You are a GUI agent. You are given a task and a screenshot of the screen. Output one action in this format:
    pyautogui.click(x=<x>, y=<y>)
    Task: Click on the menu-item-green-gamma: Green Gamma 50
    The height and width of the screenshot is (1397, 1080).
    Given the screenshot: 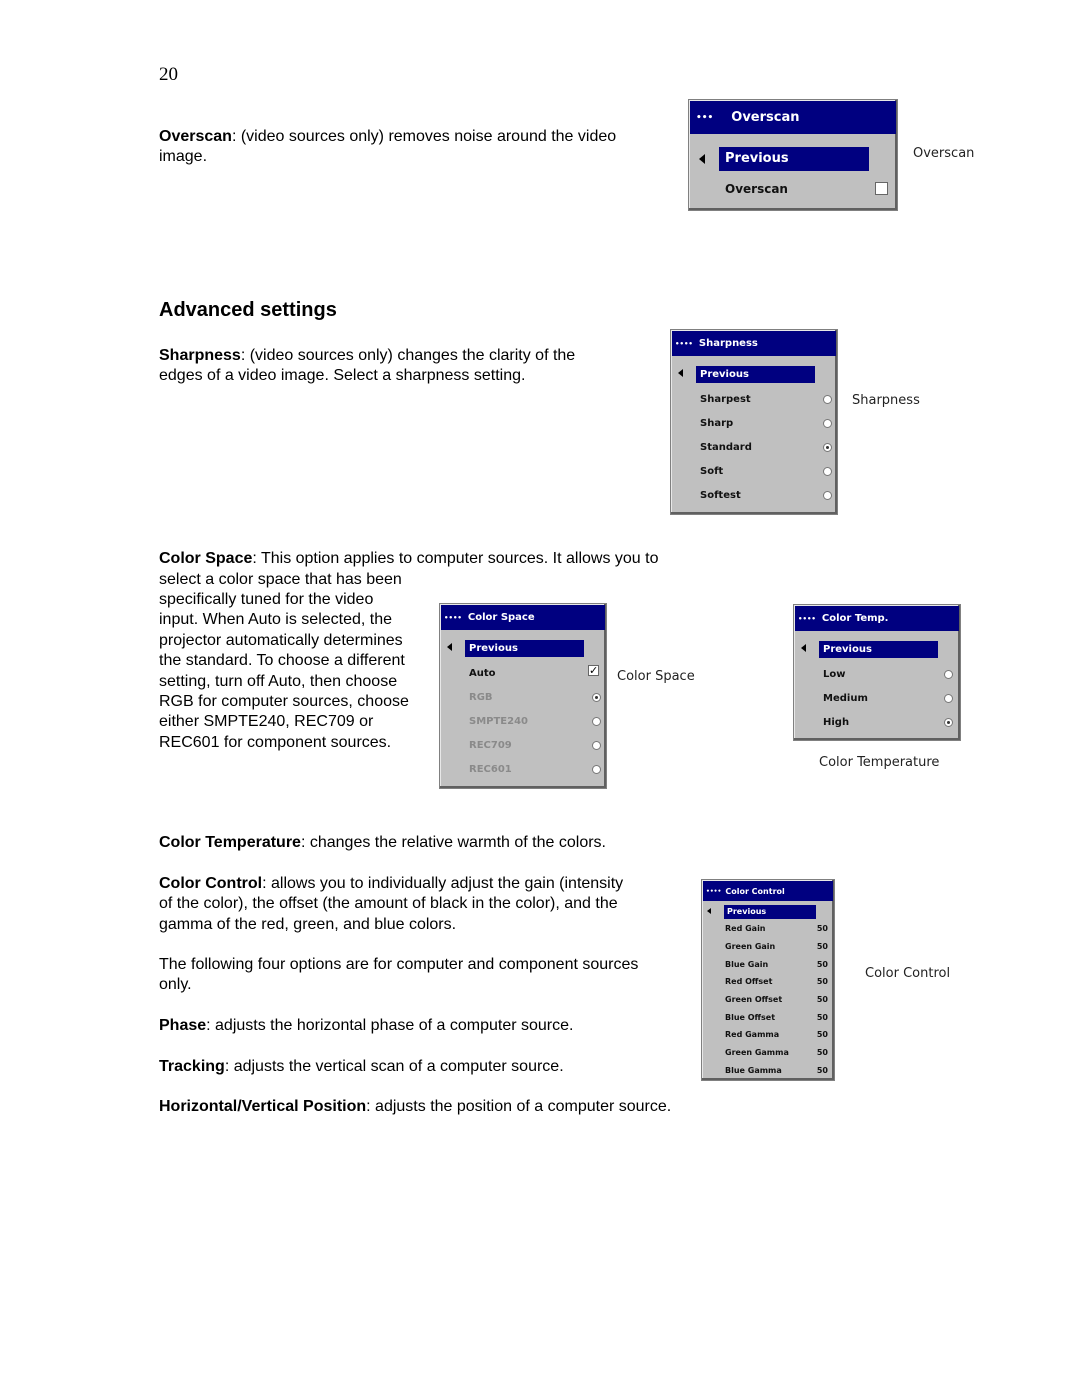 What is the action you would take?
    pyautogui.click(x=768, y=1053)
    